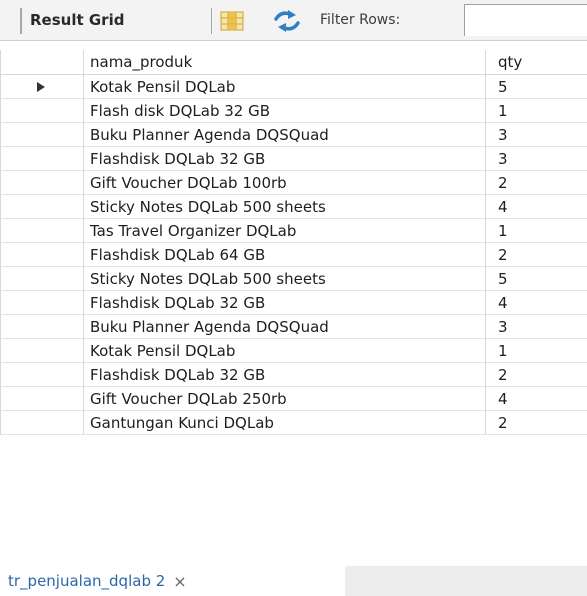 The width and height of the screenshot is (587, 596). What do you see at coordinates (285, 422) in the screenshot?
I see `cell-nama-produk: Gantungan Kunci DQLab` at bounding box center [285, 422].